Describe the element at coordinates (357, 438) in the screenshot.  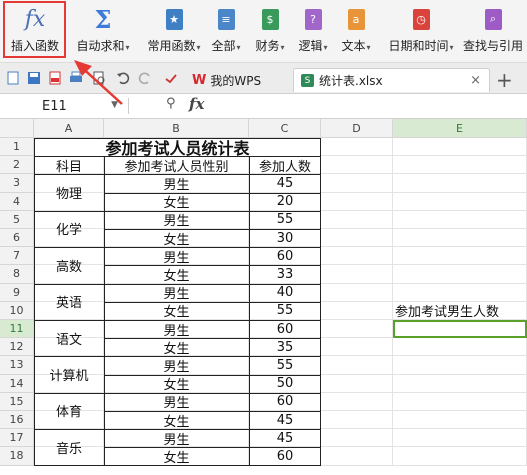
I see `cell-d17` at that location.